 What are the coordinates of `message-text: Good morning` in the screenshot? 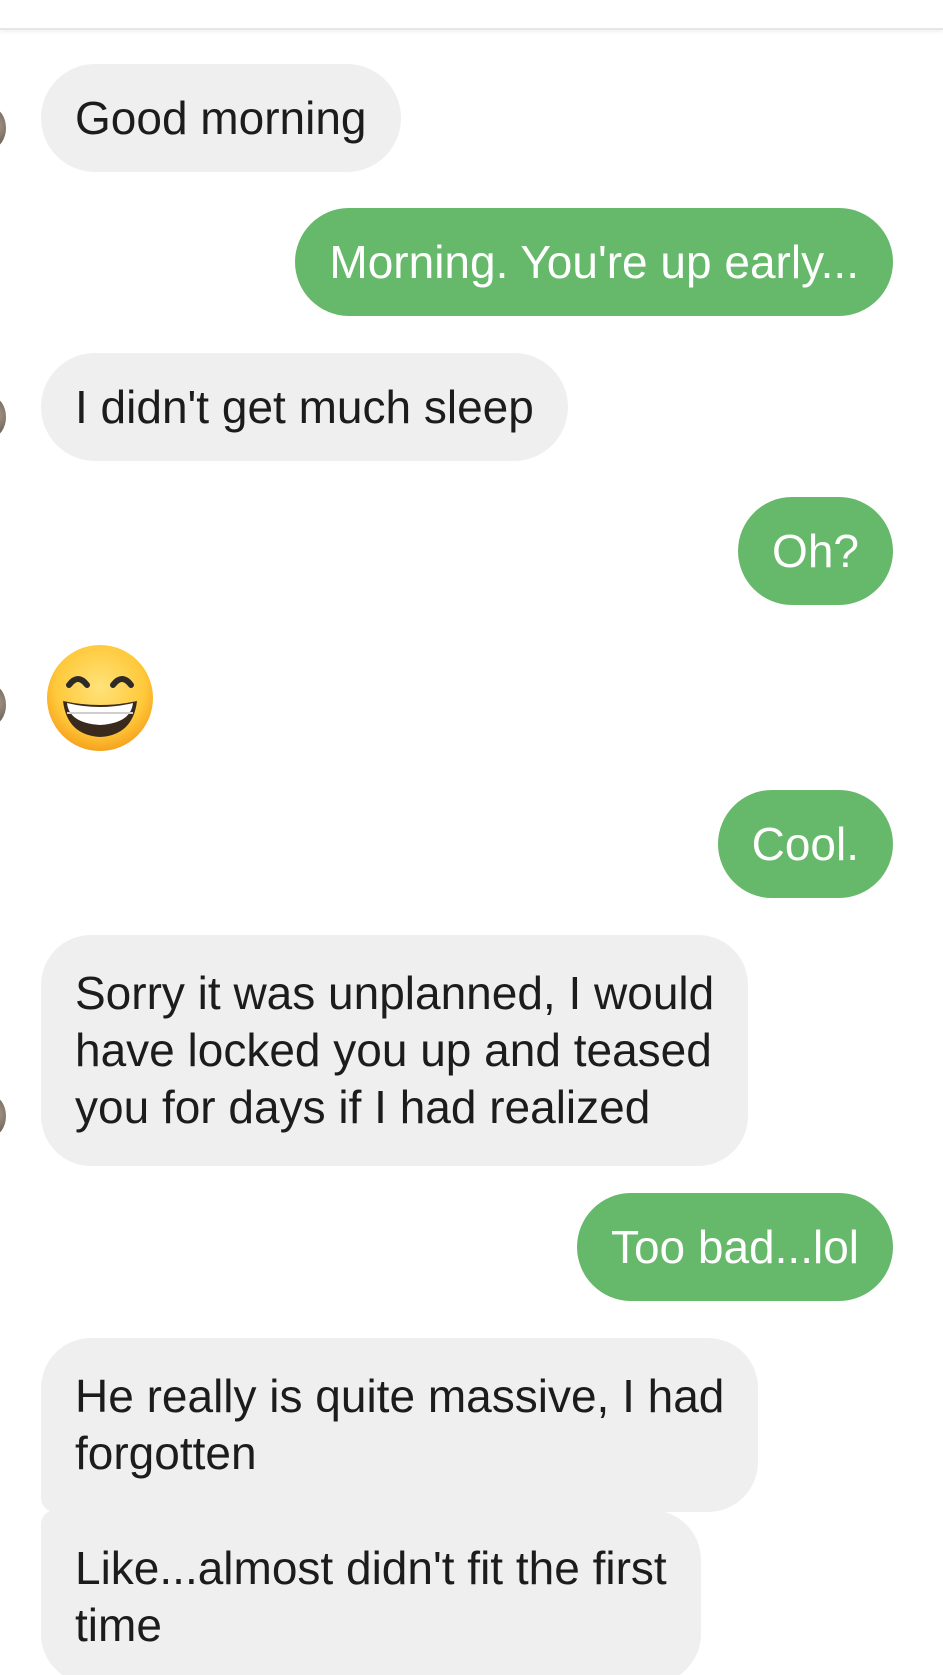 It's located at (221, 117).